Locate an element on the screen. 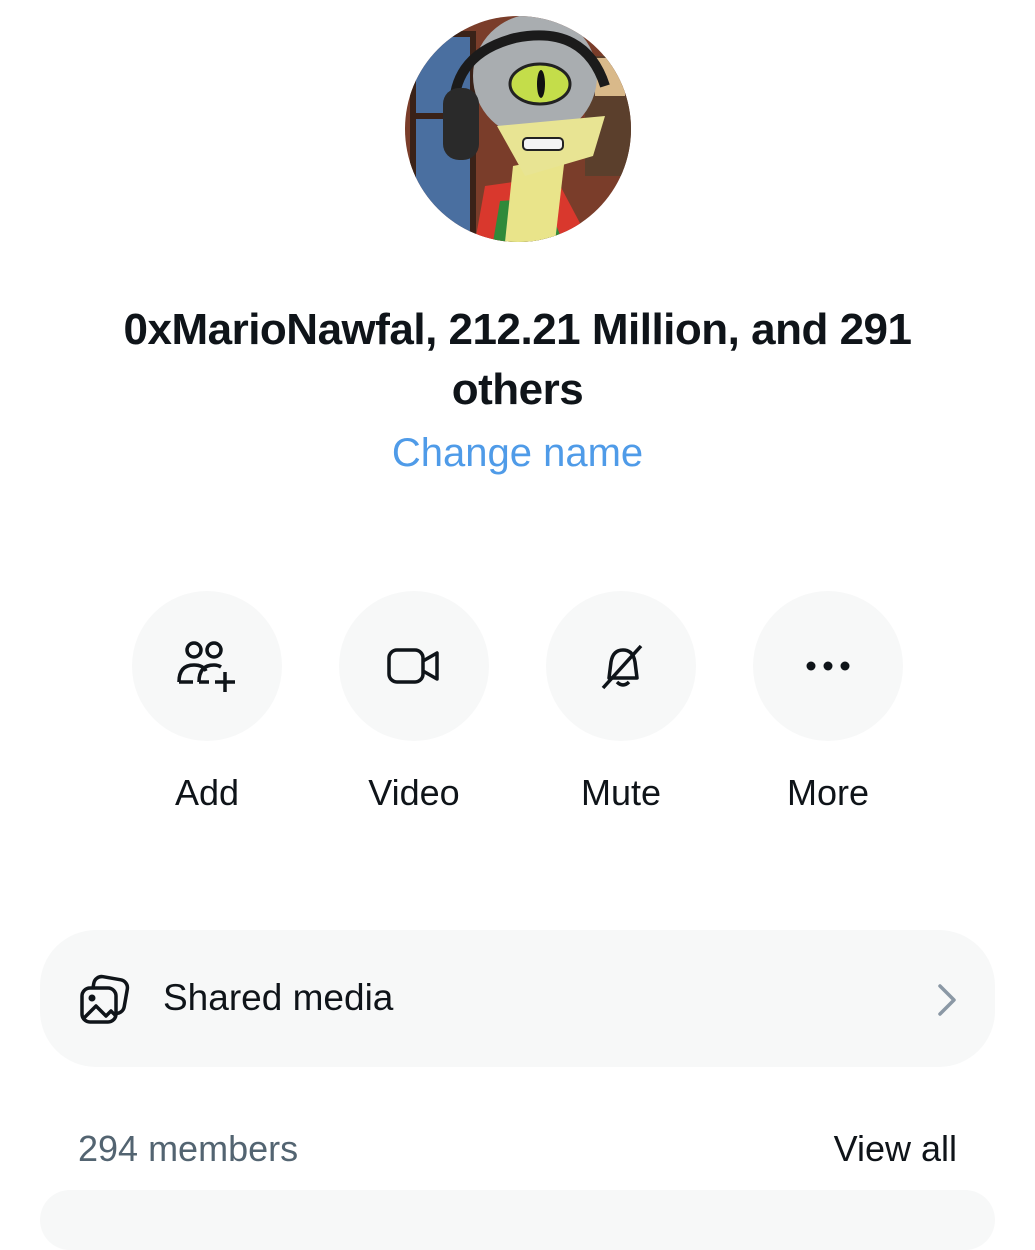 This screenshot has width=1035, height=1250. video-camera-icon is located at coordinates (413, 666).